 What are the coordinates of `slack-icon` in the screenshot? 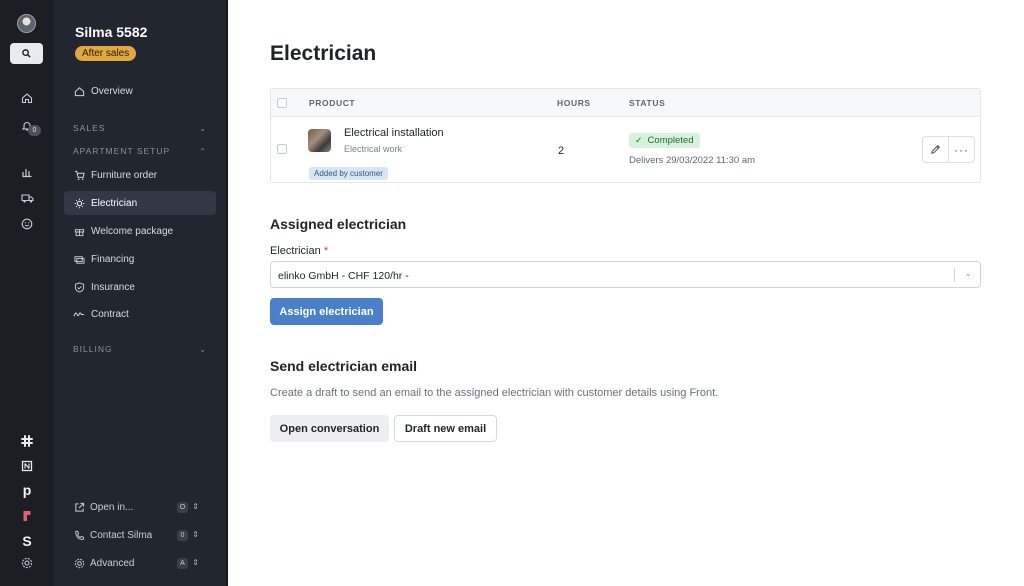 It's located at (27, 441).